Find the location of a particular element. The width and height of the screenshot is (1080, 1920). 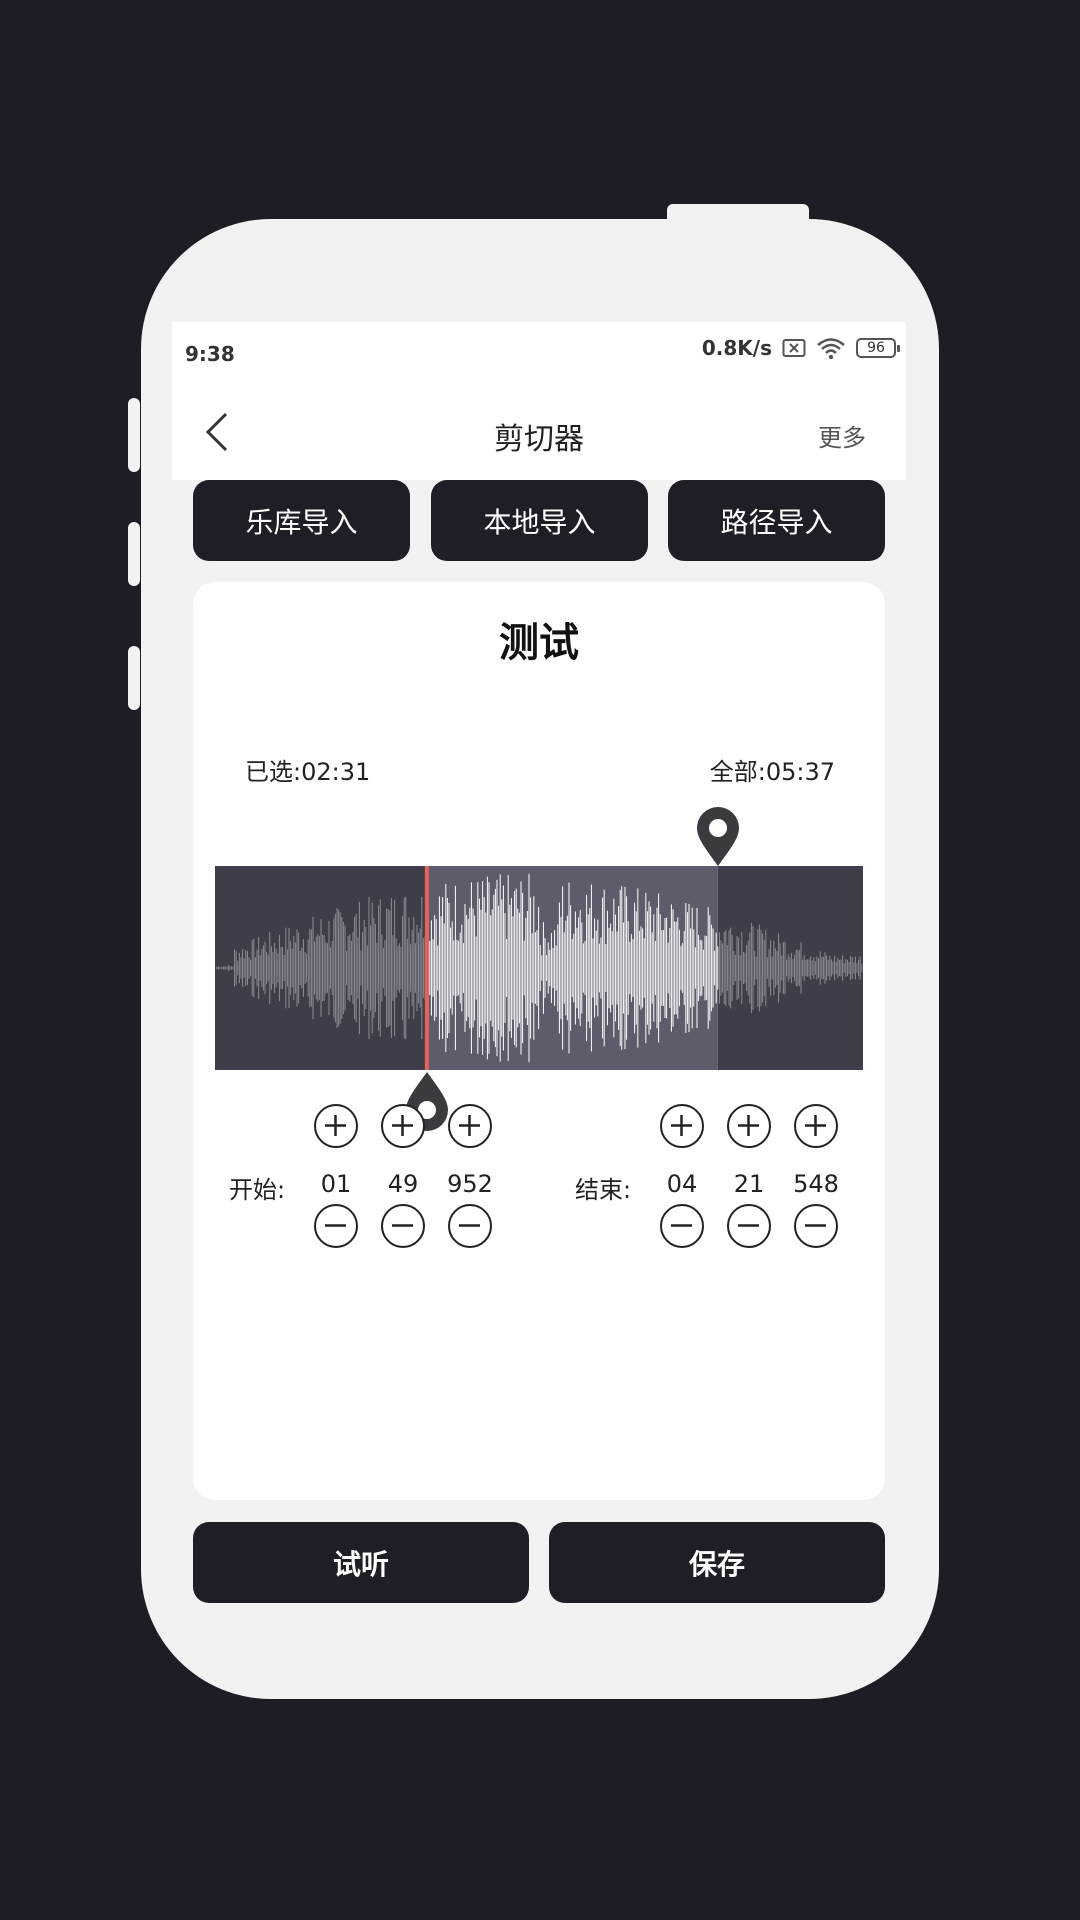

end-second-value: 21 is located at coordinates (749, 1184).